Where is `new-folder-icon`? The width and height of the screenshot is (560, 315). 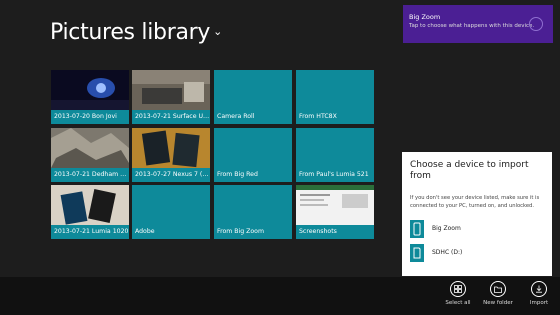 new-folder-icon is located at coordinates (498, 289).